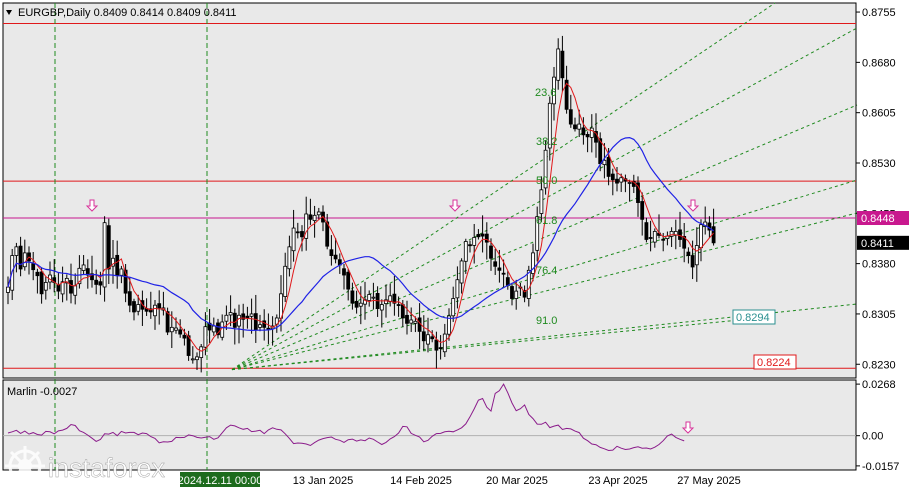 The image size is (913, 493). I want to click on price-tick-label: 0.8380, so click(879, 265).